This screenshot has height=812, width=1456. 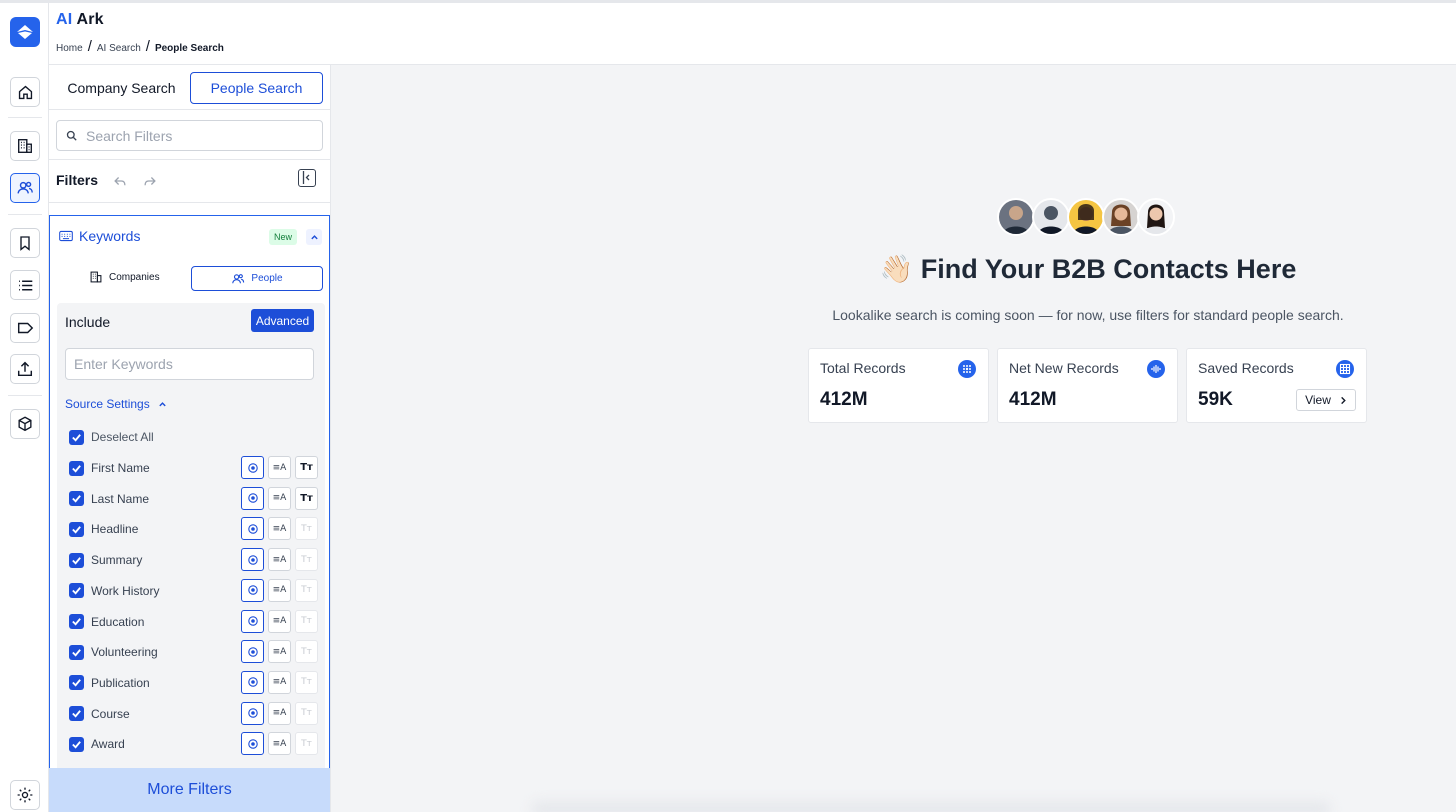 What do you see at coordinates (307, 178) in the screenshot?
I see `collapse-panel-icon` at bounding box center [307, 178].